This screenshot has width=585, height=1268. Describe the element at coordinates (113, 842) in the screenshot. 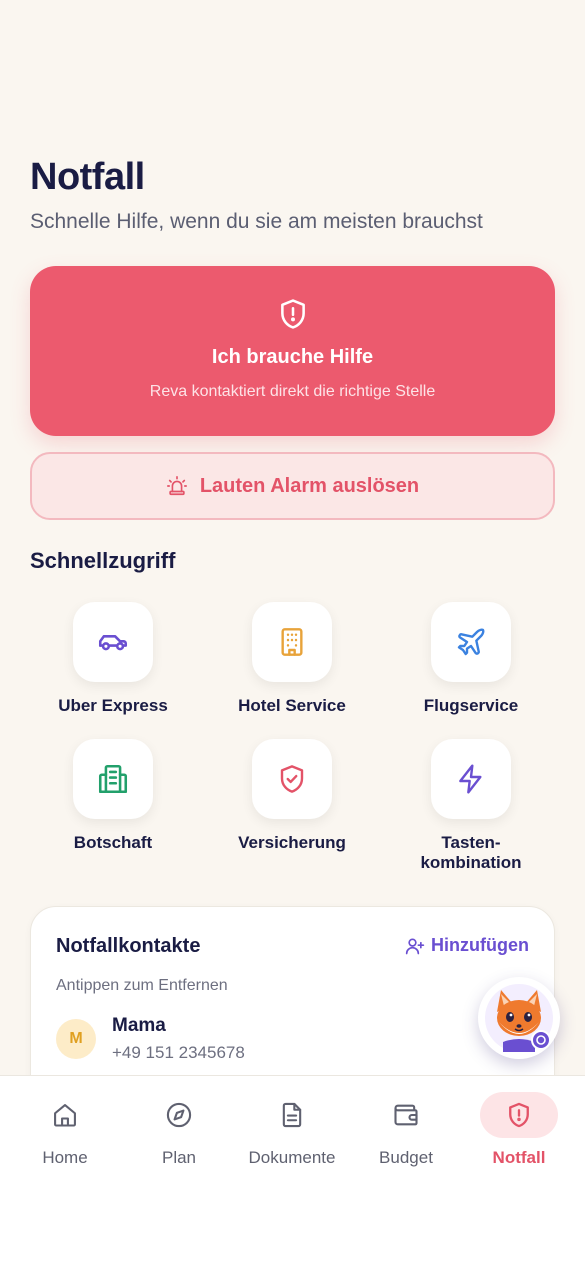

I see `quick-access-label: Botschaft` at that location.